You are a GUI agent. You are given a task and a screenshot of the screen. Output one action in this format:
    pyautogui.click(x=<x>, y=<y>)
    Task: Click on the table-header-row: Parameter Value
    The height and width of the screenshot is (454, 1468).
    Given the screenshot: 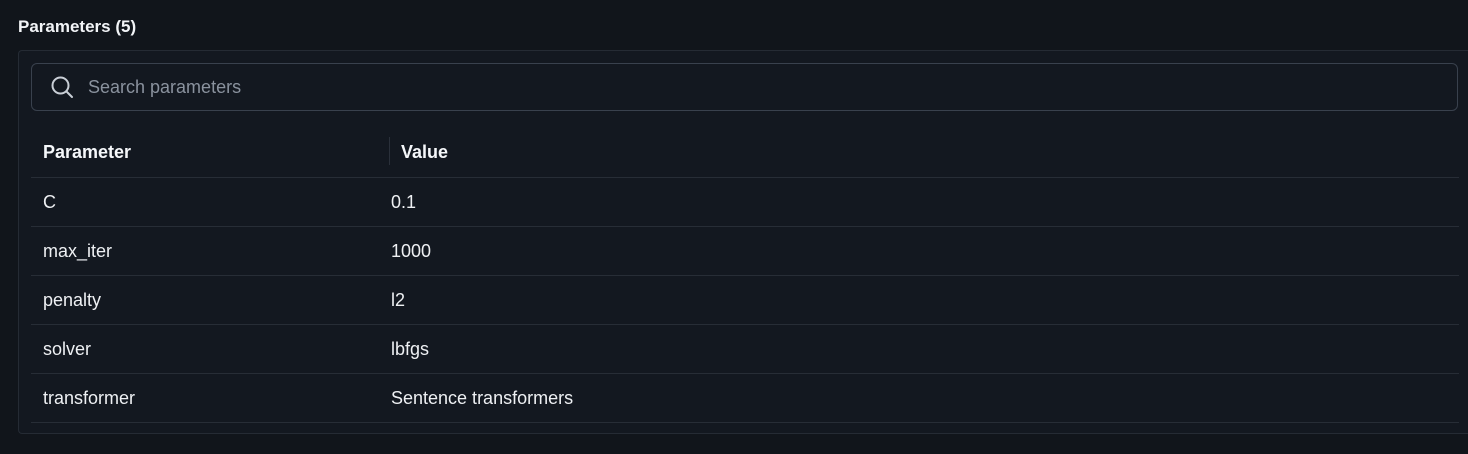 What is the action you would take?
    pyautogui.click(x=745, y=153)
    